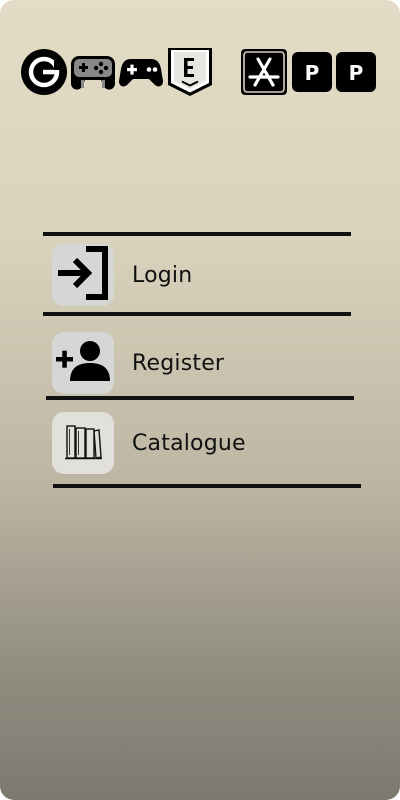 The image size is (400, 800). I want to click on register-label: Register, so click(178, 363).